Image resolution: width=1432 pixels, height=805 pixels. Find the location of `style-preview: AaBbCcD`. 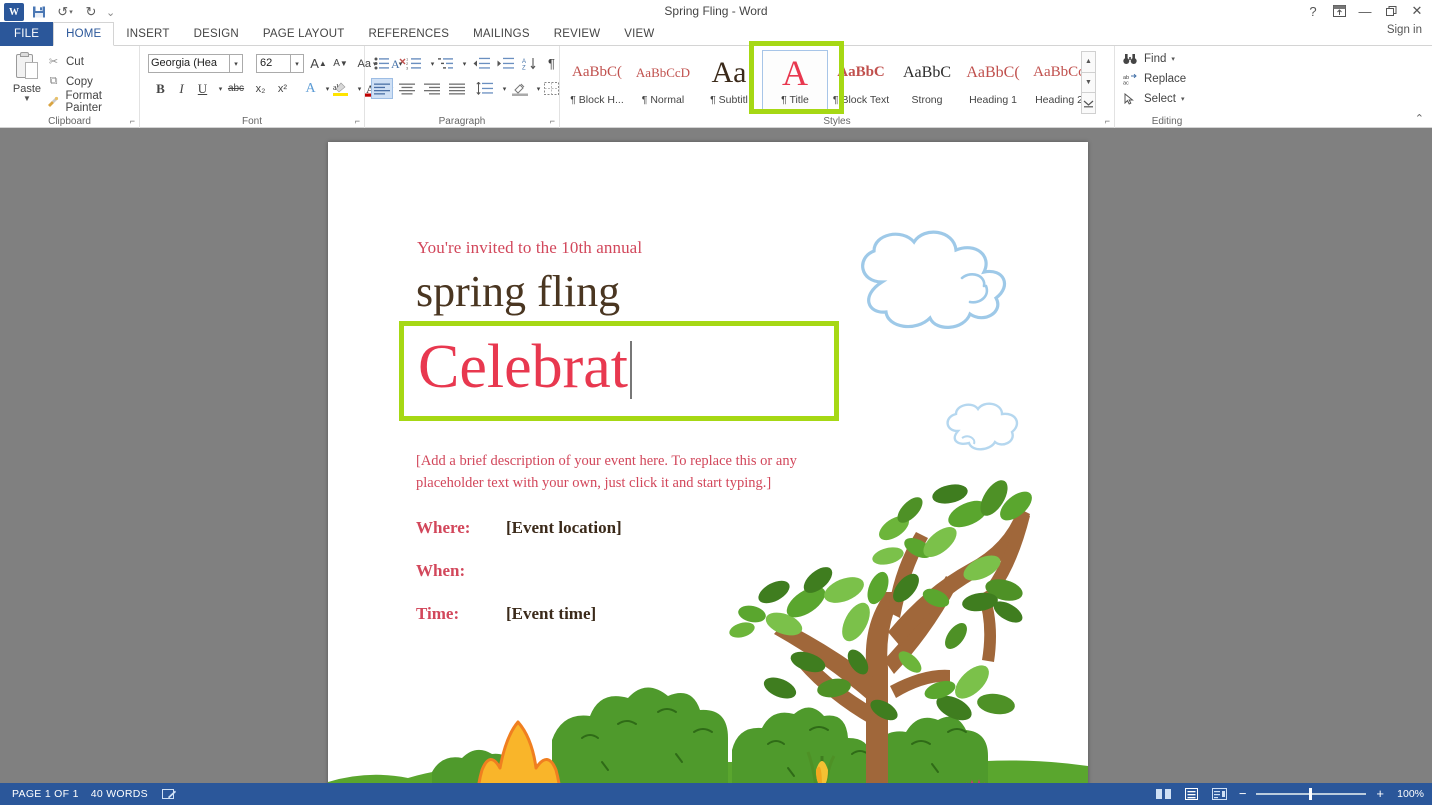

style-preview: AaBbCcD is located at coordinates (663, 72).